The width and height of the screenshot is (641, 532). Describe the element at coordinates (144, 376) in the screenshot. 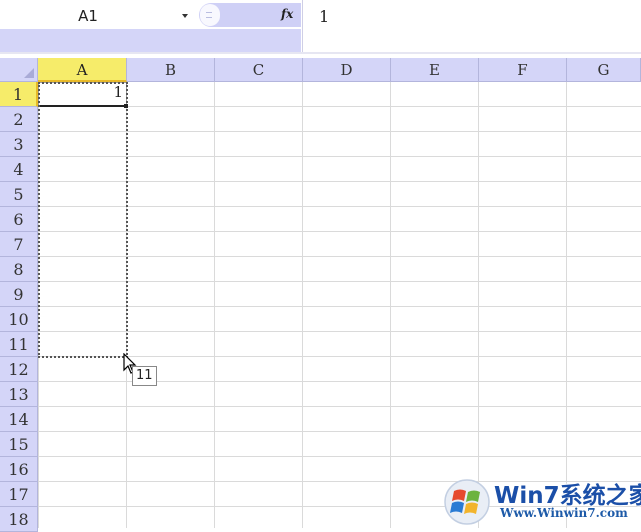

I see `fill-count-tooltip: 11` at that location.